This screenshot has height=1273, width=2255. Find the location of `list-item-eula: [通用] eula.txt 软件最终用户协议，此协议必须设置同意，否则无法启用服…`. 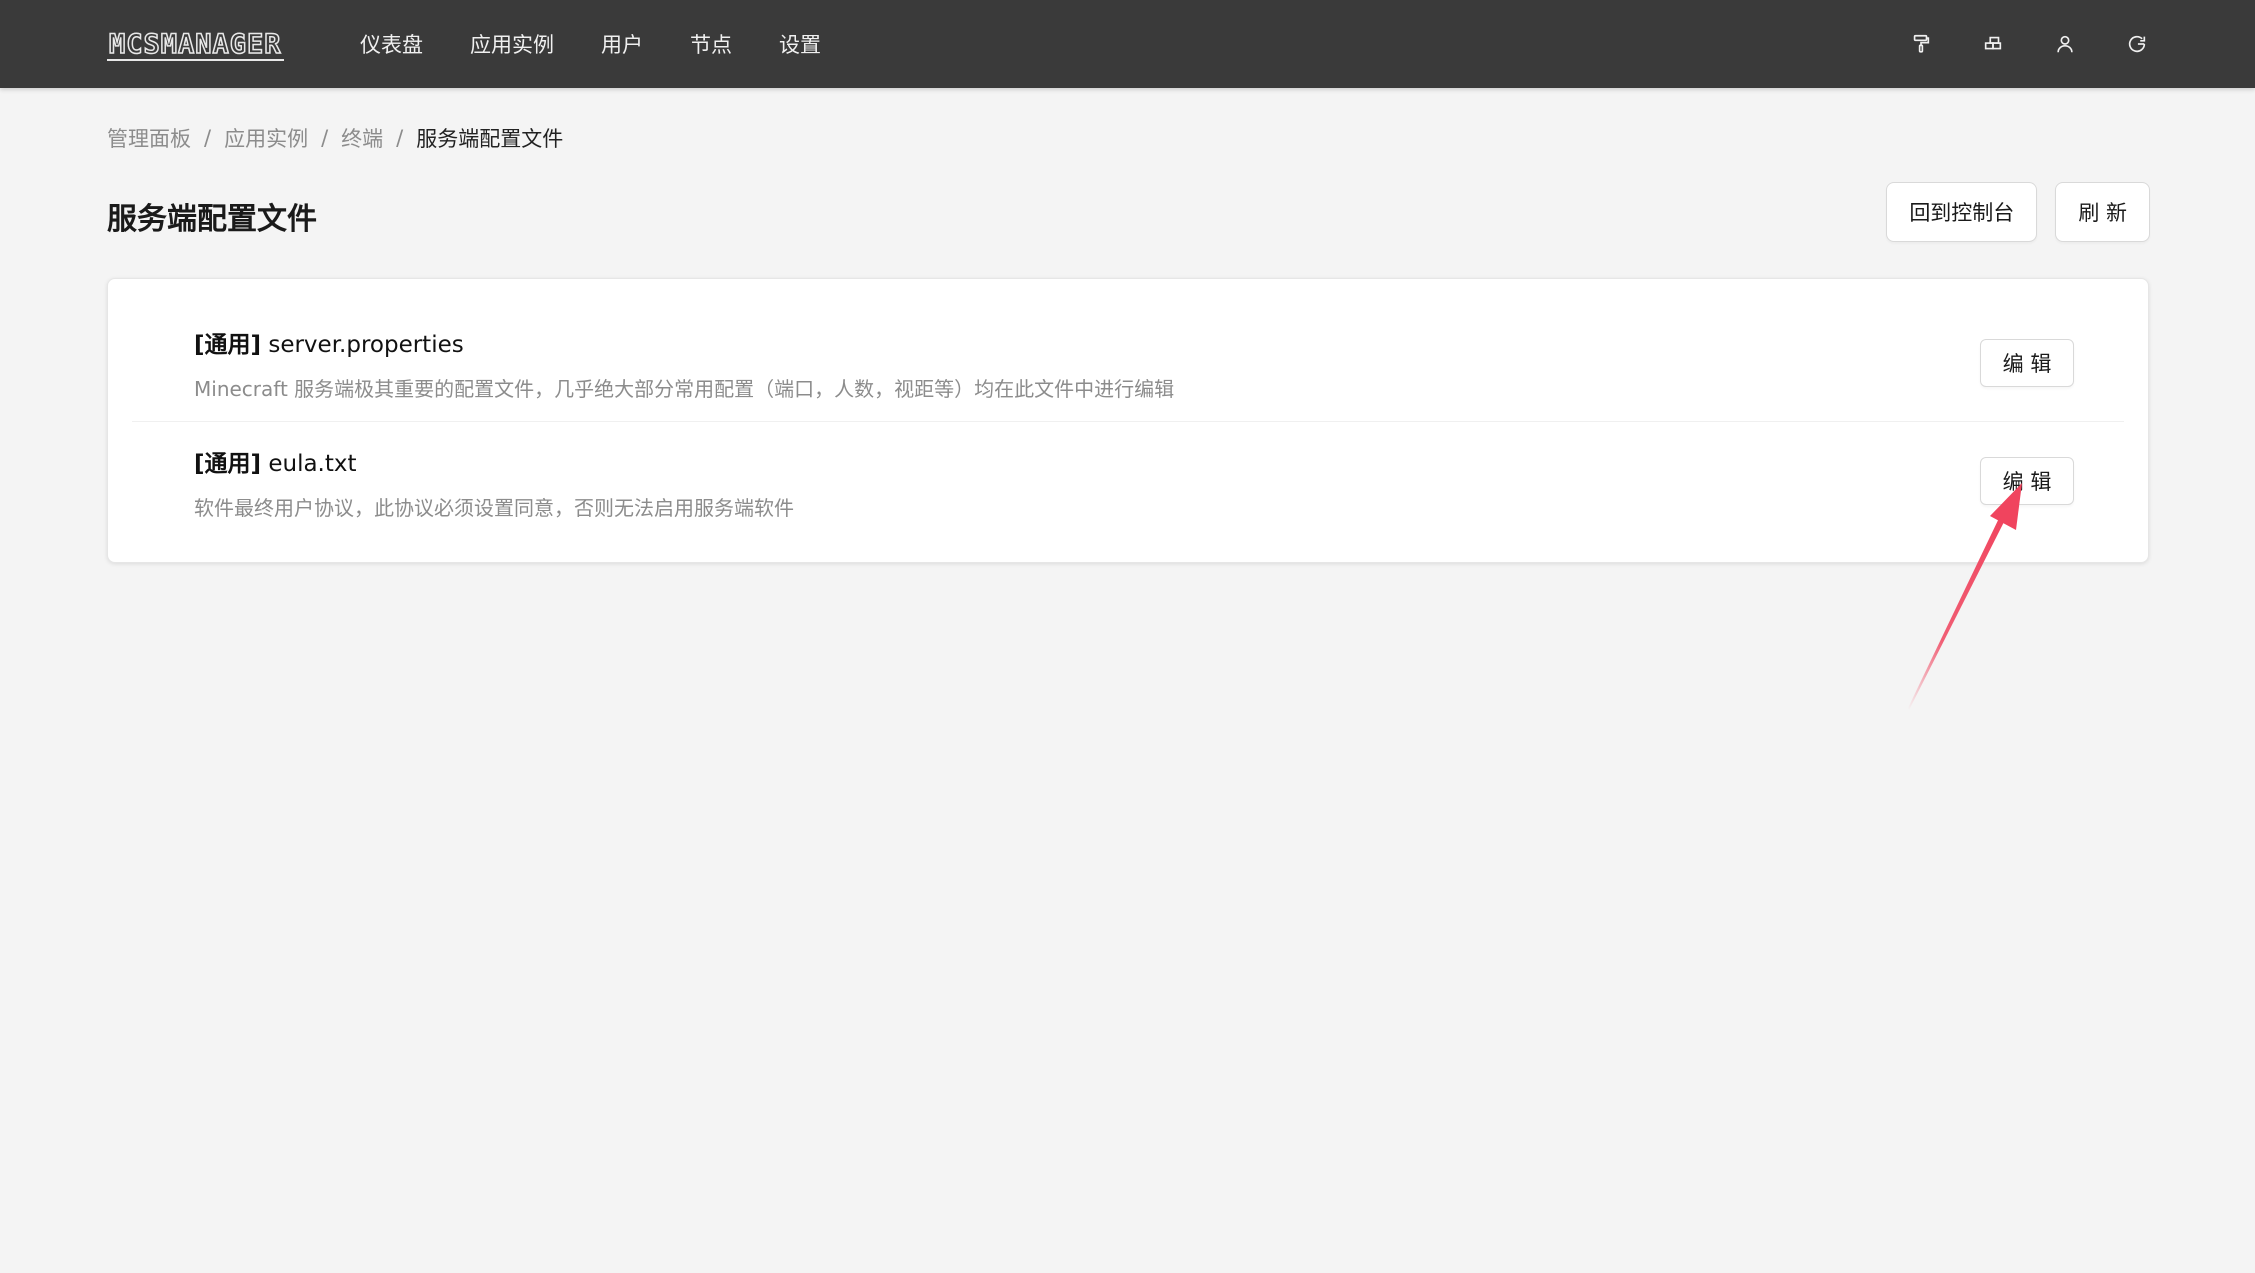

list-item-eula: [通用] eula.txt 软件最终用户协议，此协议必须设置同意，否则无法启用服… is located at coordinates (1128, 492).